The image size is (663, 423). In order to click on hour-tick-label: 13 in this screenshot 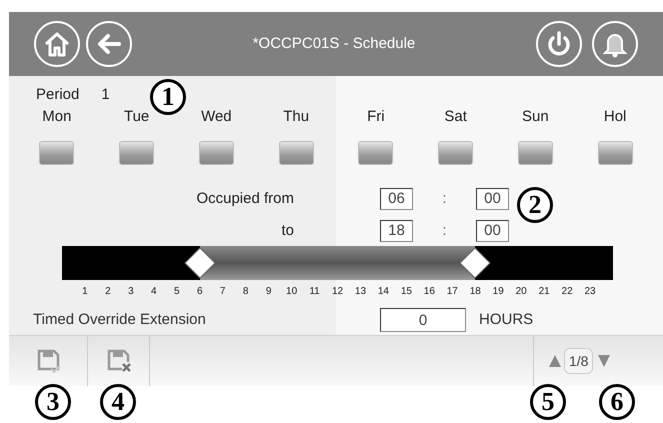, I will do `click(360, 292)`.